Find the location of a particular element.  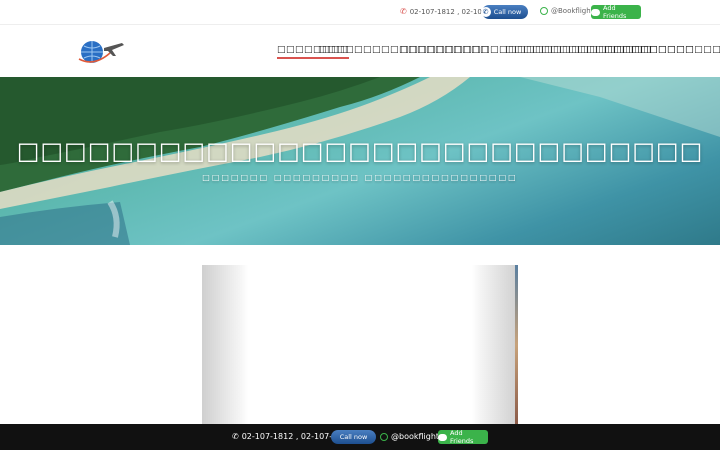

bottom-line-id-link: @bookflights is located at coordinates (411, 436).